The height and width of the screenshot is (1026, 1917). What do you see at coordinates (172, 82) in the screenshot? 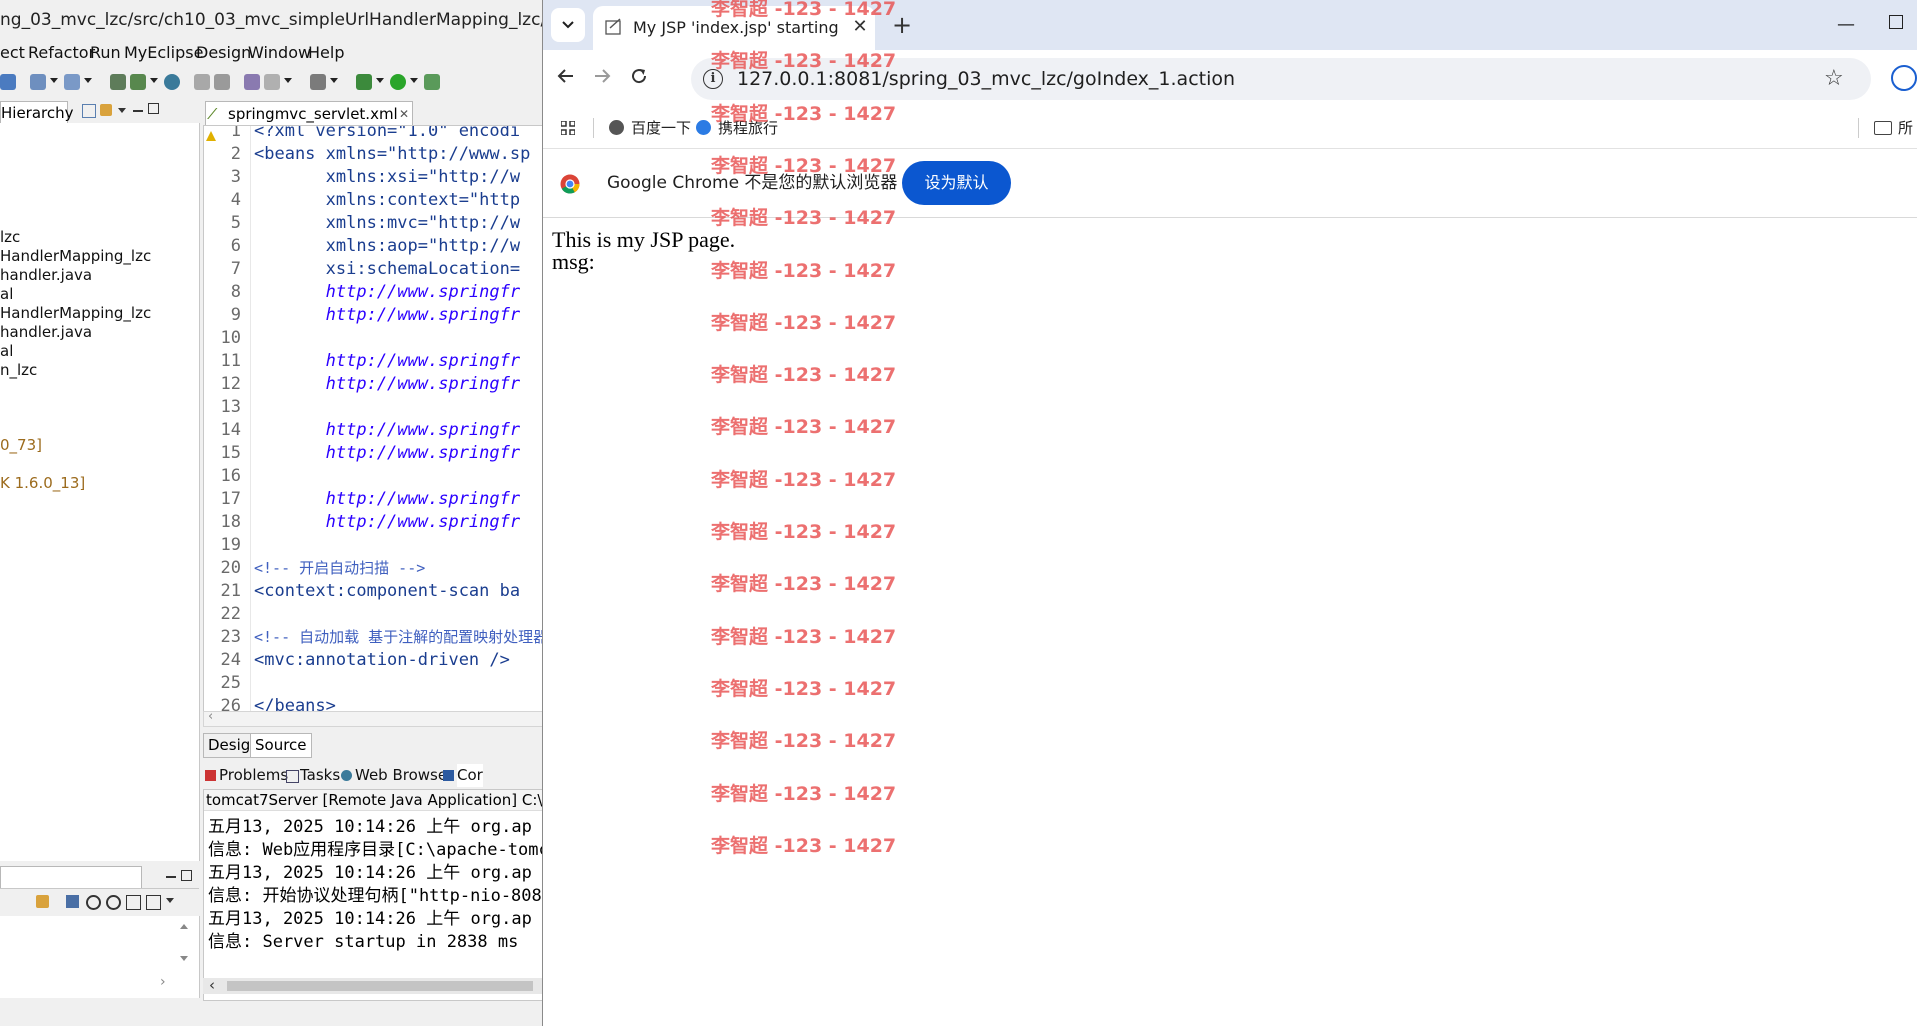
I see `globe-icon` at bounding box center [172, 82].